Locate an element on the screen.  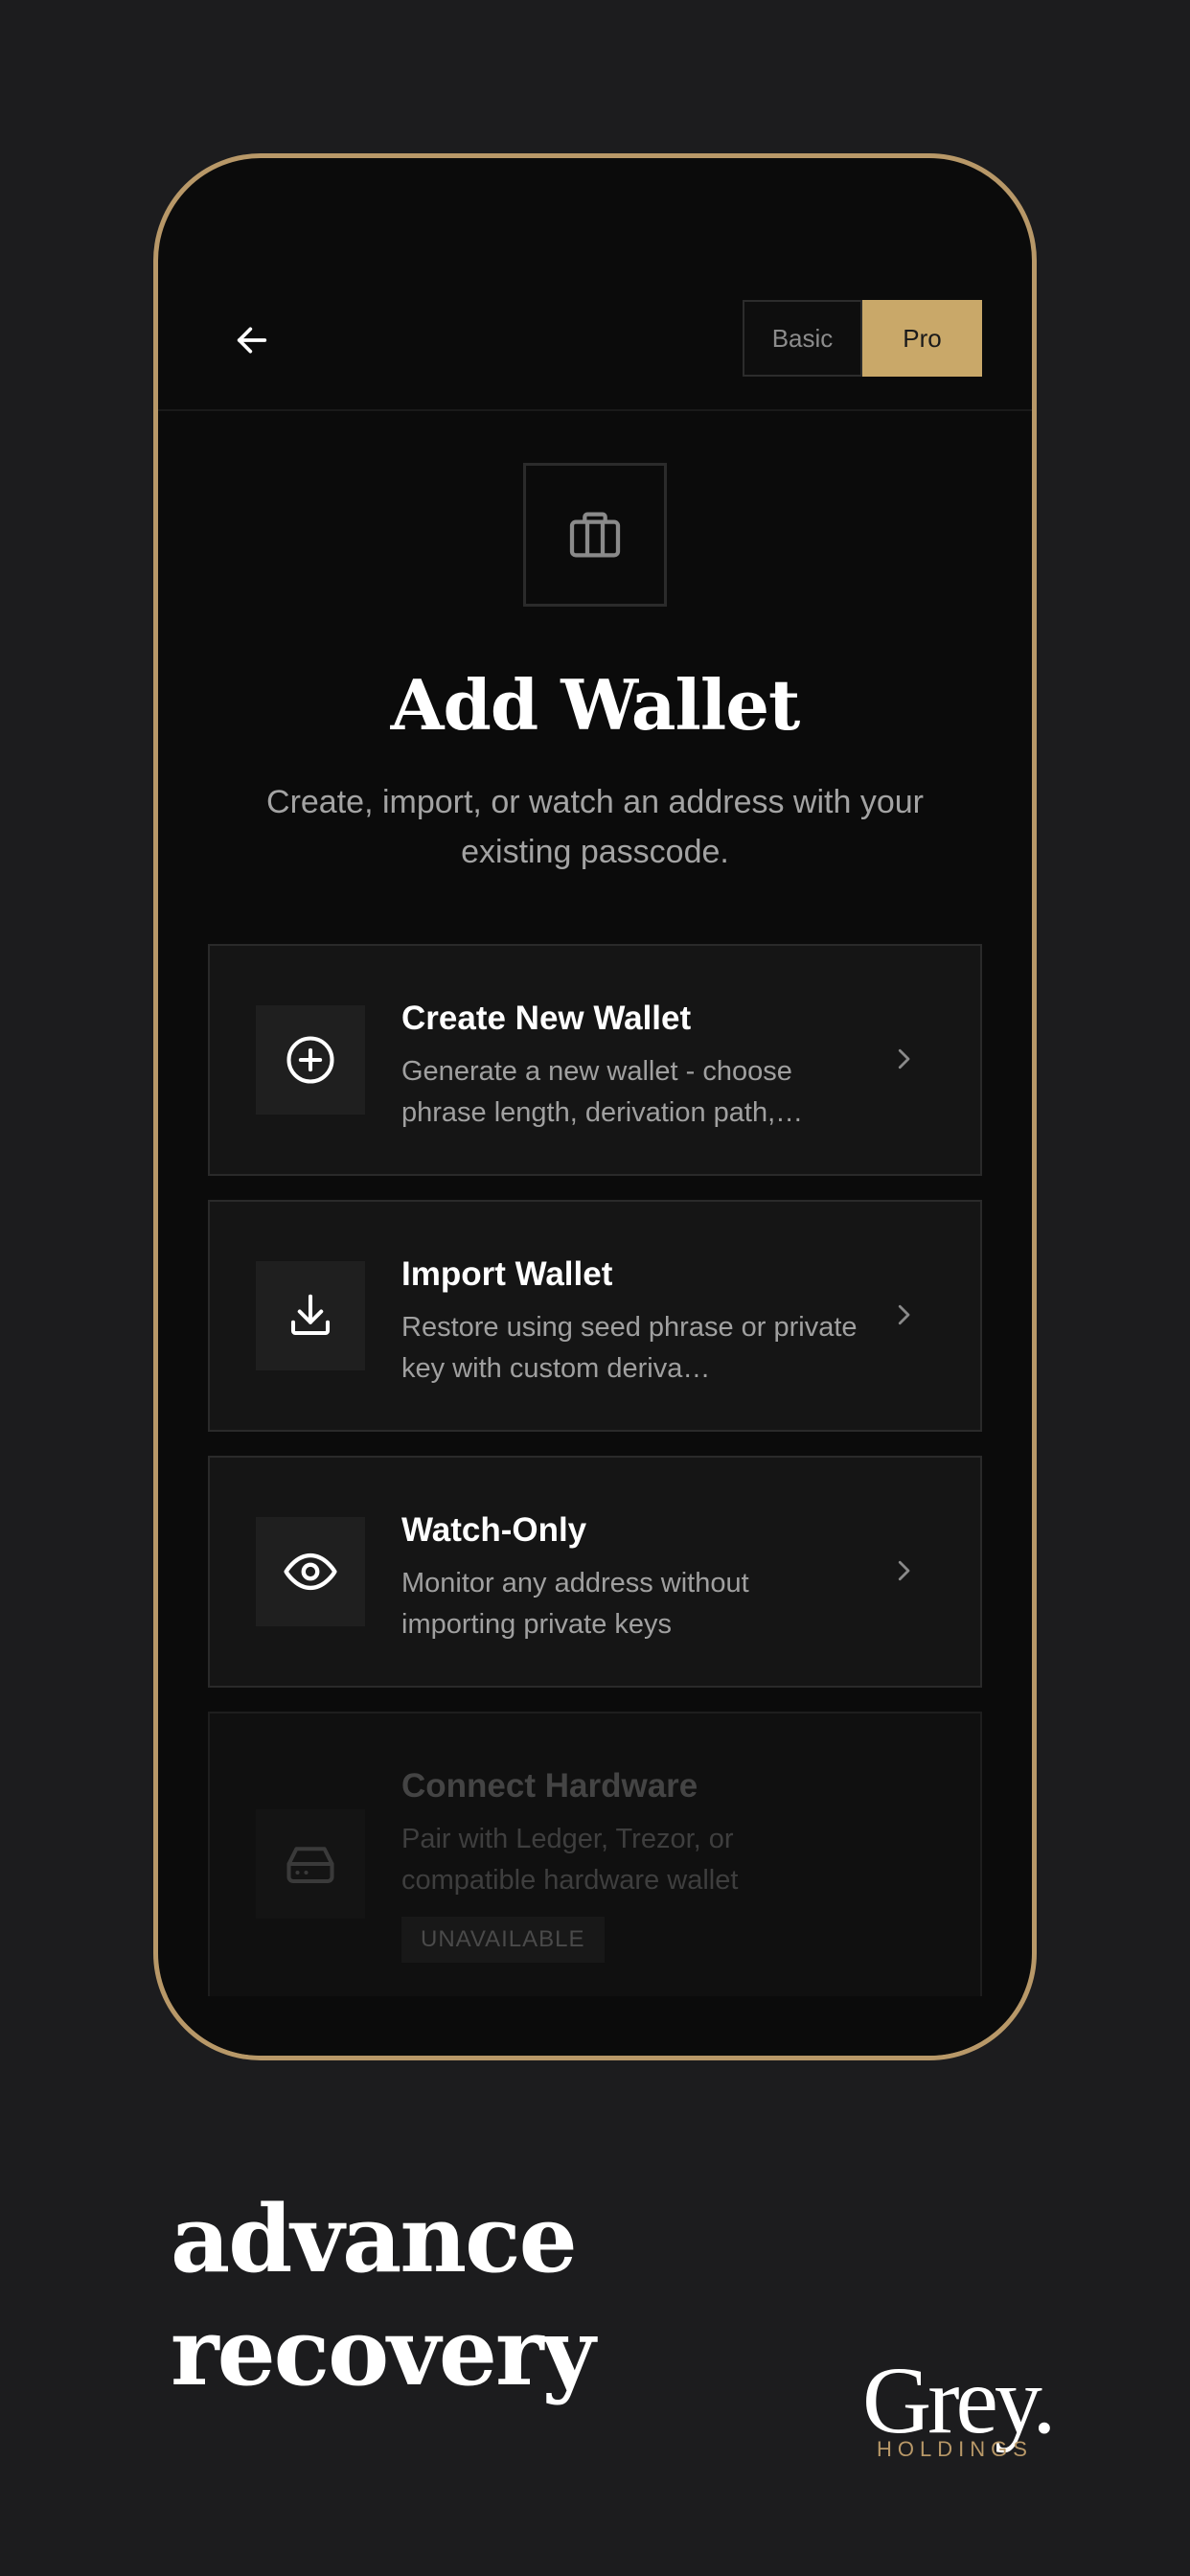
download-icon is located at coordinates (311, 1315).